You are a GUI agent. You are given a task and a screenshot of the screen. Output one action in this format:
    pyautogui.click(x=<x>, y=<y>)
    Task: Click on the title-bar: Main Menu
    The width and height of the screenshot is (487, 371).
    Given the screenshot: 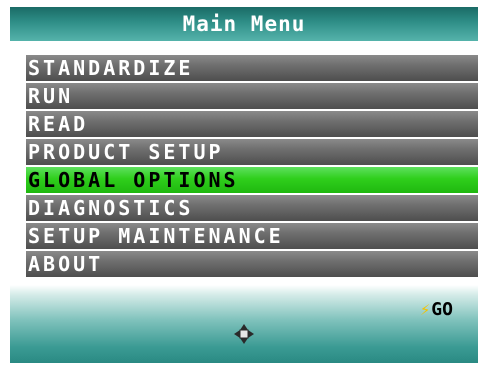 What is the action you would take?
    pyautogui.click(x=244, y=24)
    